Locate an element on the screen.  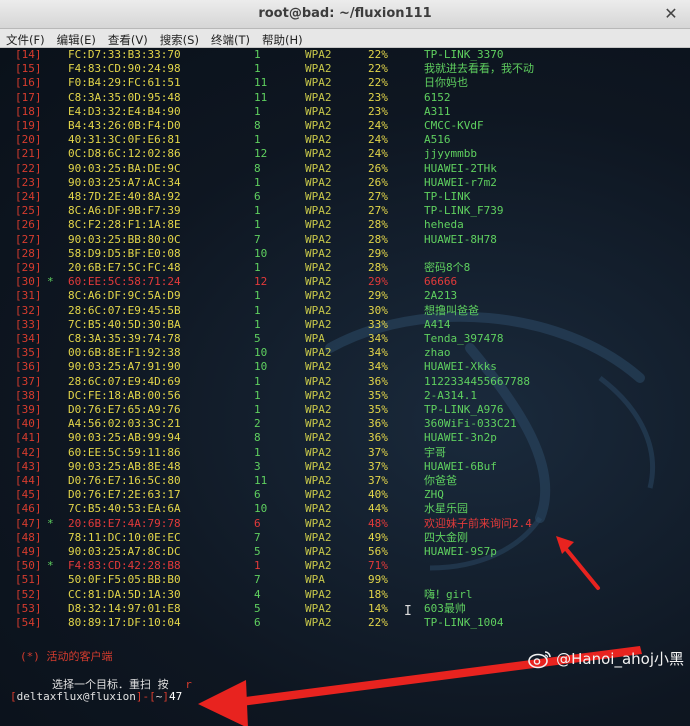
network-row: [24] 48:7D:2E:40:8A:92 6 WPA2 27% TP-LINK is located at coordinates (345, 197).